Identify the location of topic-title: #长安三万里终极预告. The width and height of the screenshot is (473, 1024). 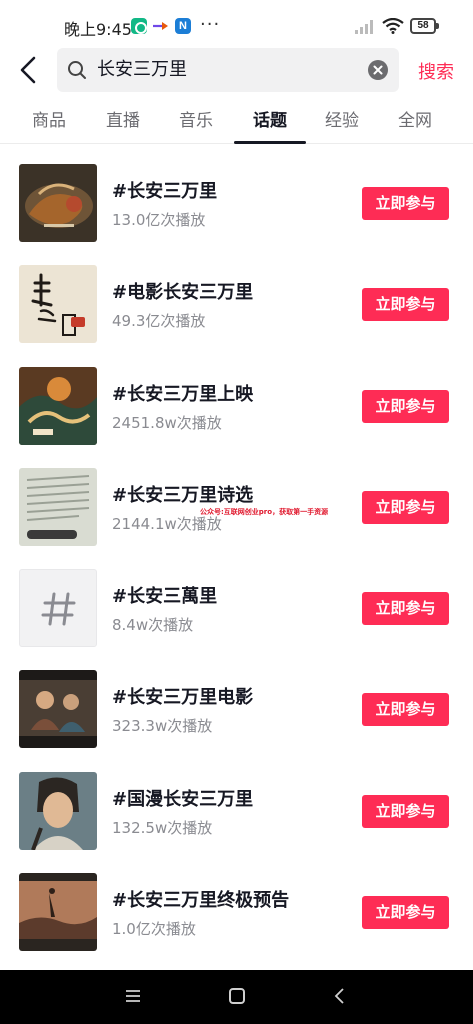
(201, 901).